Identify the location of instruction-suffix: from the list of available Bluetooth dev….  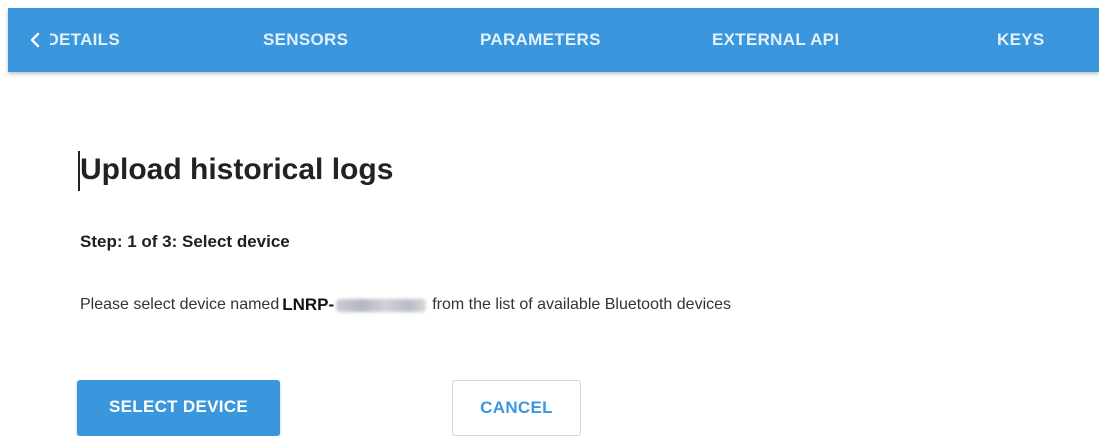
(582, 304).